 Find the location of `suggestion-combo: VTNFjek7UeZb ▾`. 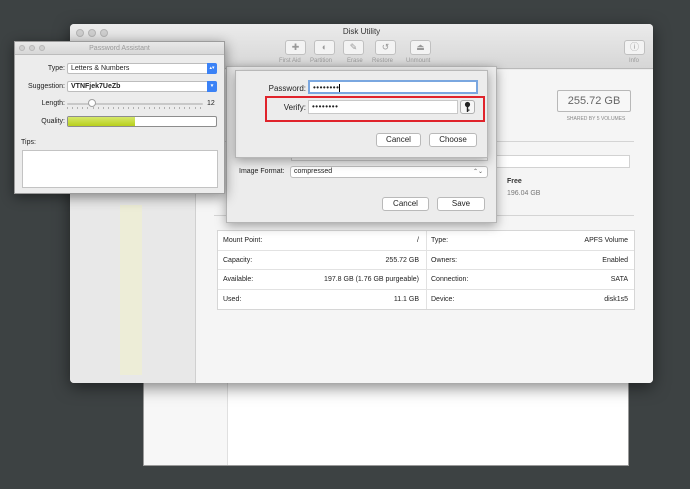

suggestion-combo: VTNFjek7UeZb ▾ is located at coordinates (142, 86).